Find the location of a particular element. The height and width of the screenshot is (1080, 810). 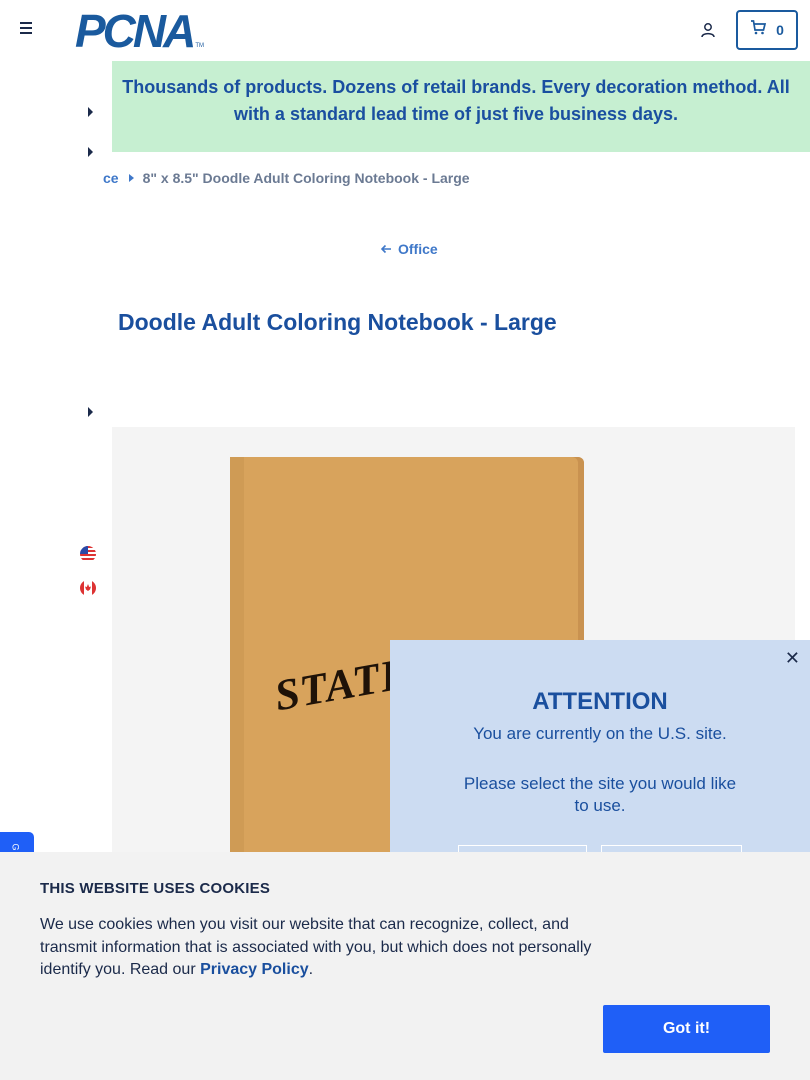

arrow-left-icon is located at coordinates (385, 249).